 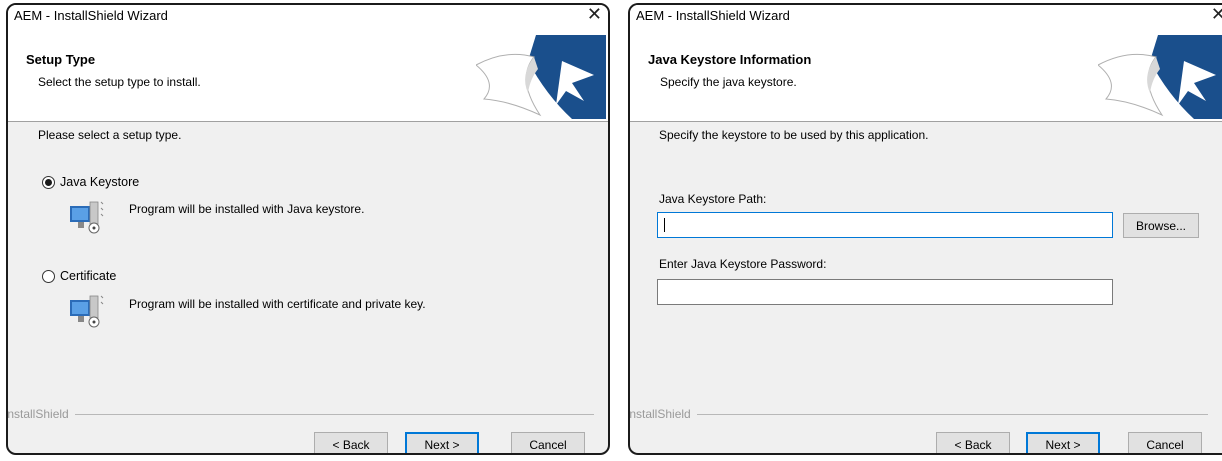 I want to click on header-subtitle: Select the setup type to install., so click(x=119, y=82).